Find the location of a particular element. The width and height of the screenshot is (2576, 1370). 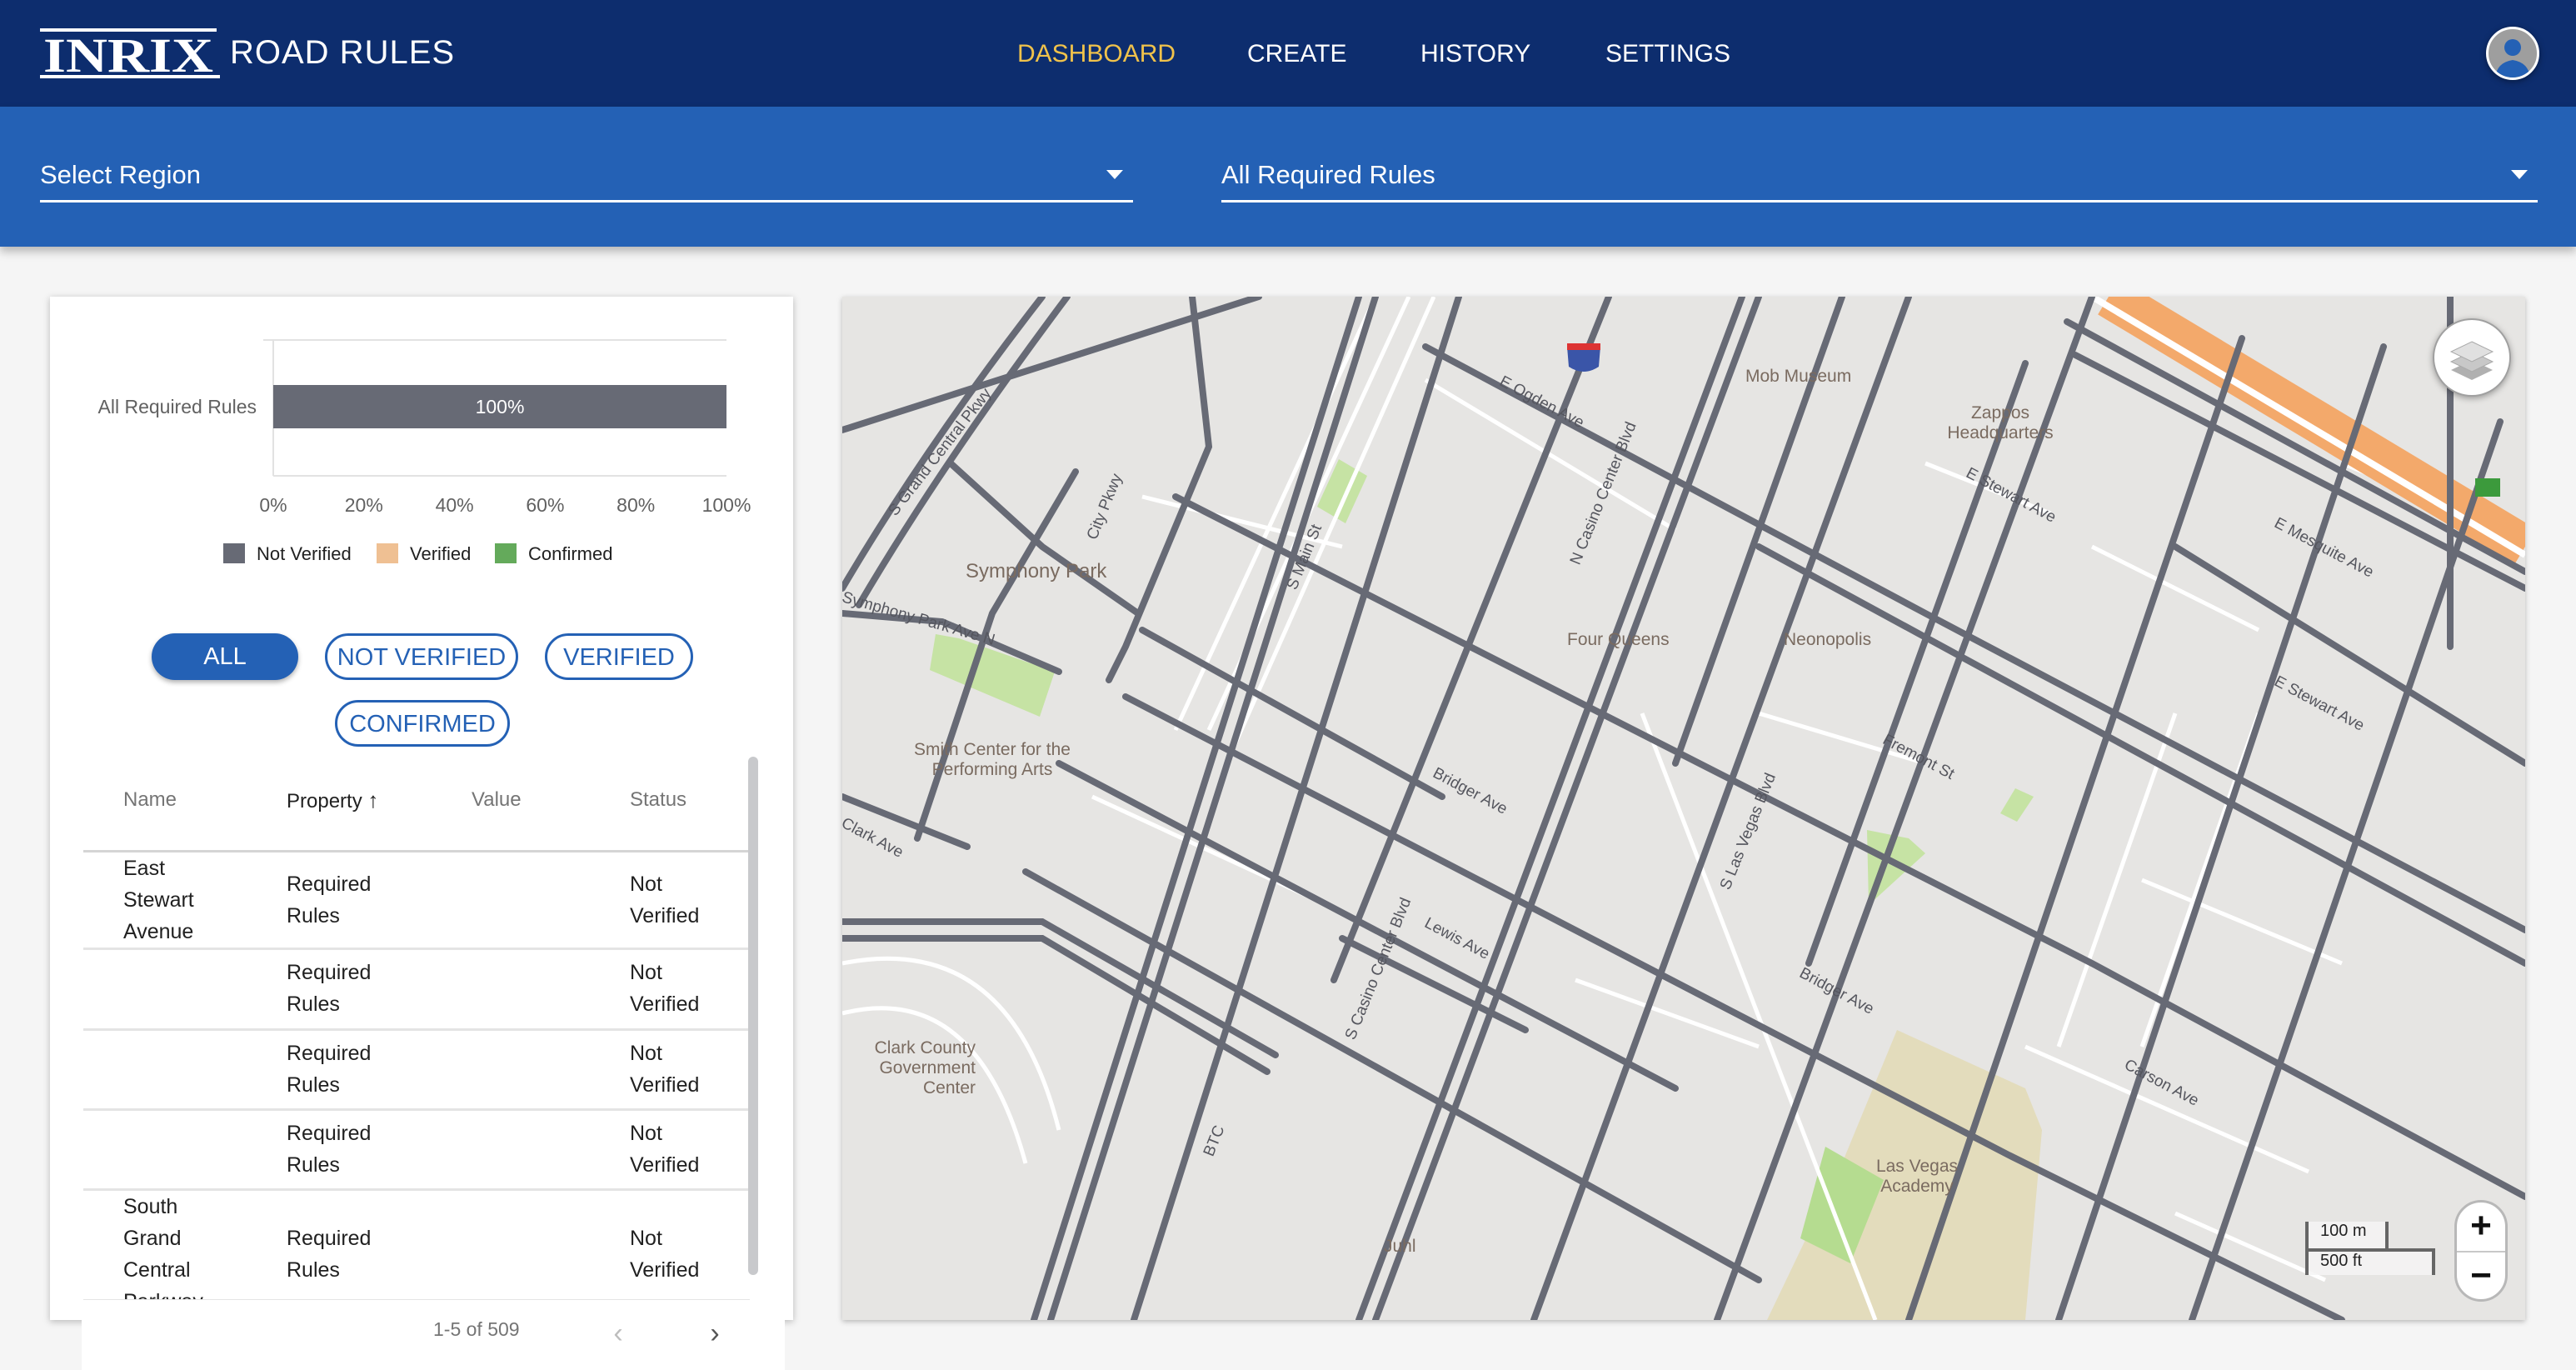

layers-icon is located at coordinates (2471, 360).